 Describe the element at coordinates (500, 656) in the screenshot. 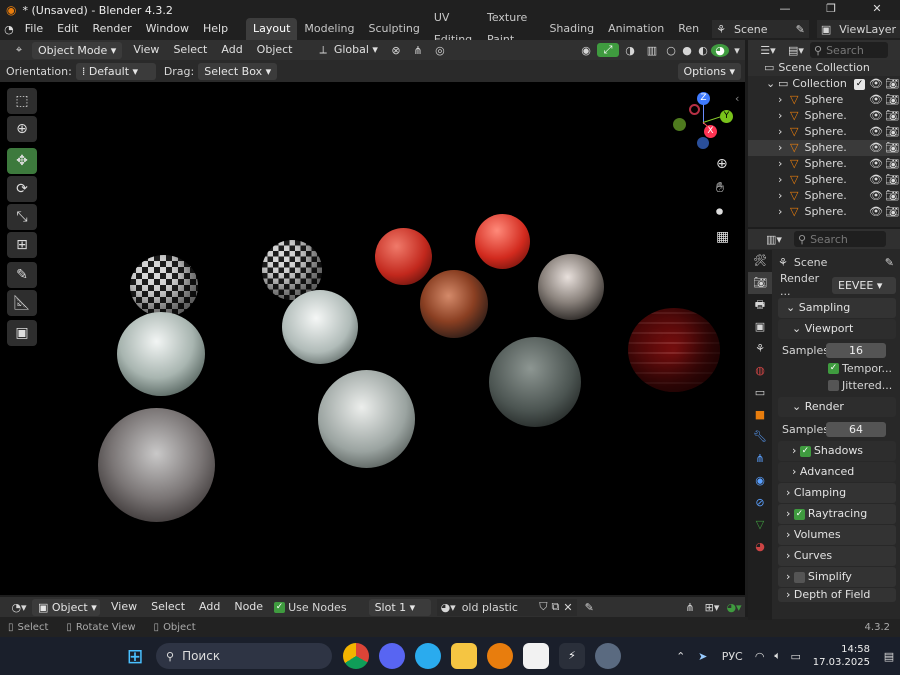

I see `blender-taskbar-icon` at that location.